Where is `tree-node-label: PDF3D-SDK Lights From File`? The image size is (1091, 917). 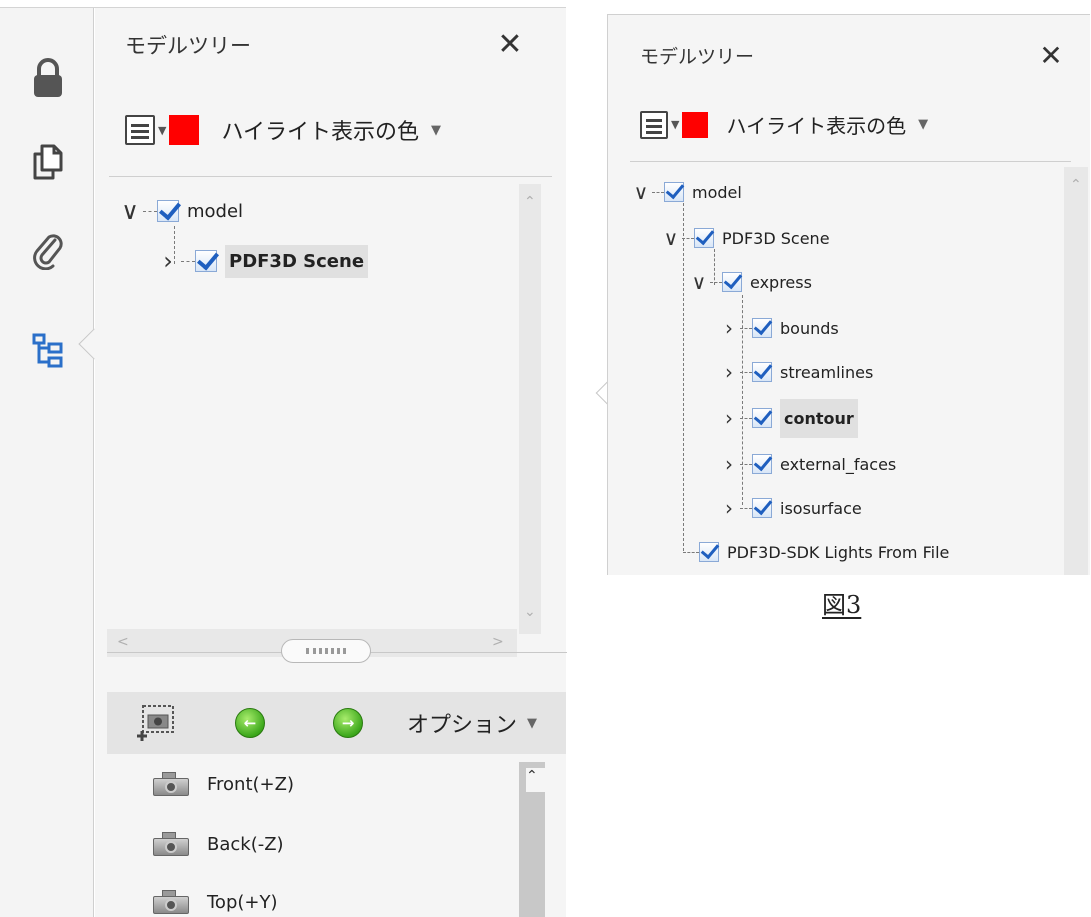
tree-node-label: PDF3D-SDK Lights From File is located at coordinates (838, 552).